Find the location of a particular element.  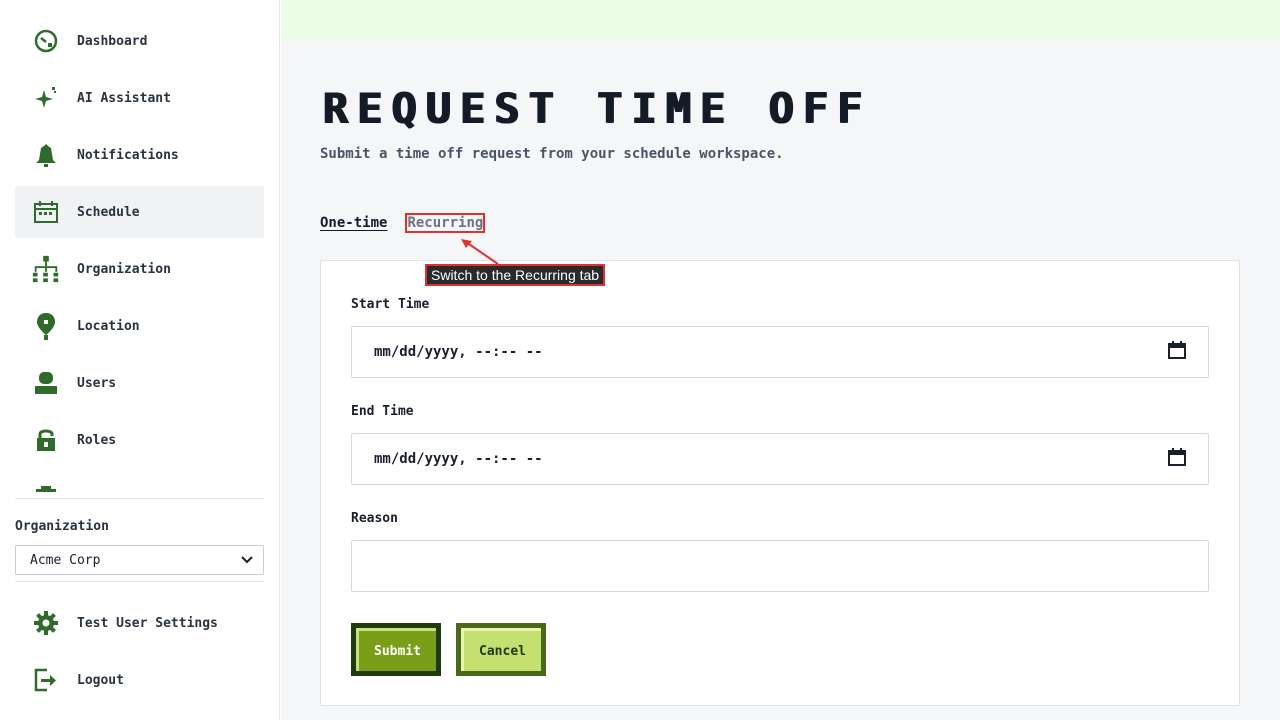

sidebar-item-settings: Test User Settings is located at coordinates (139, 623).